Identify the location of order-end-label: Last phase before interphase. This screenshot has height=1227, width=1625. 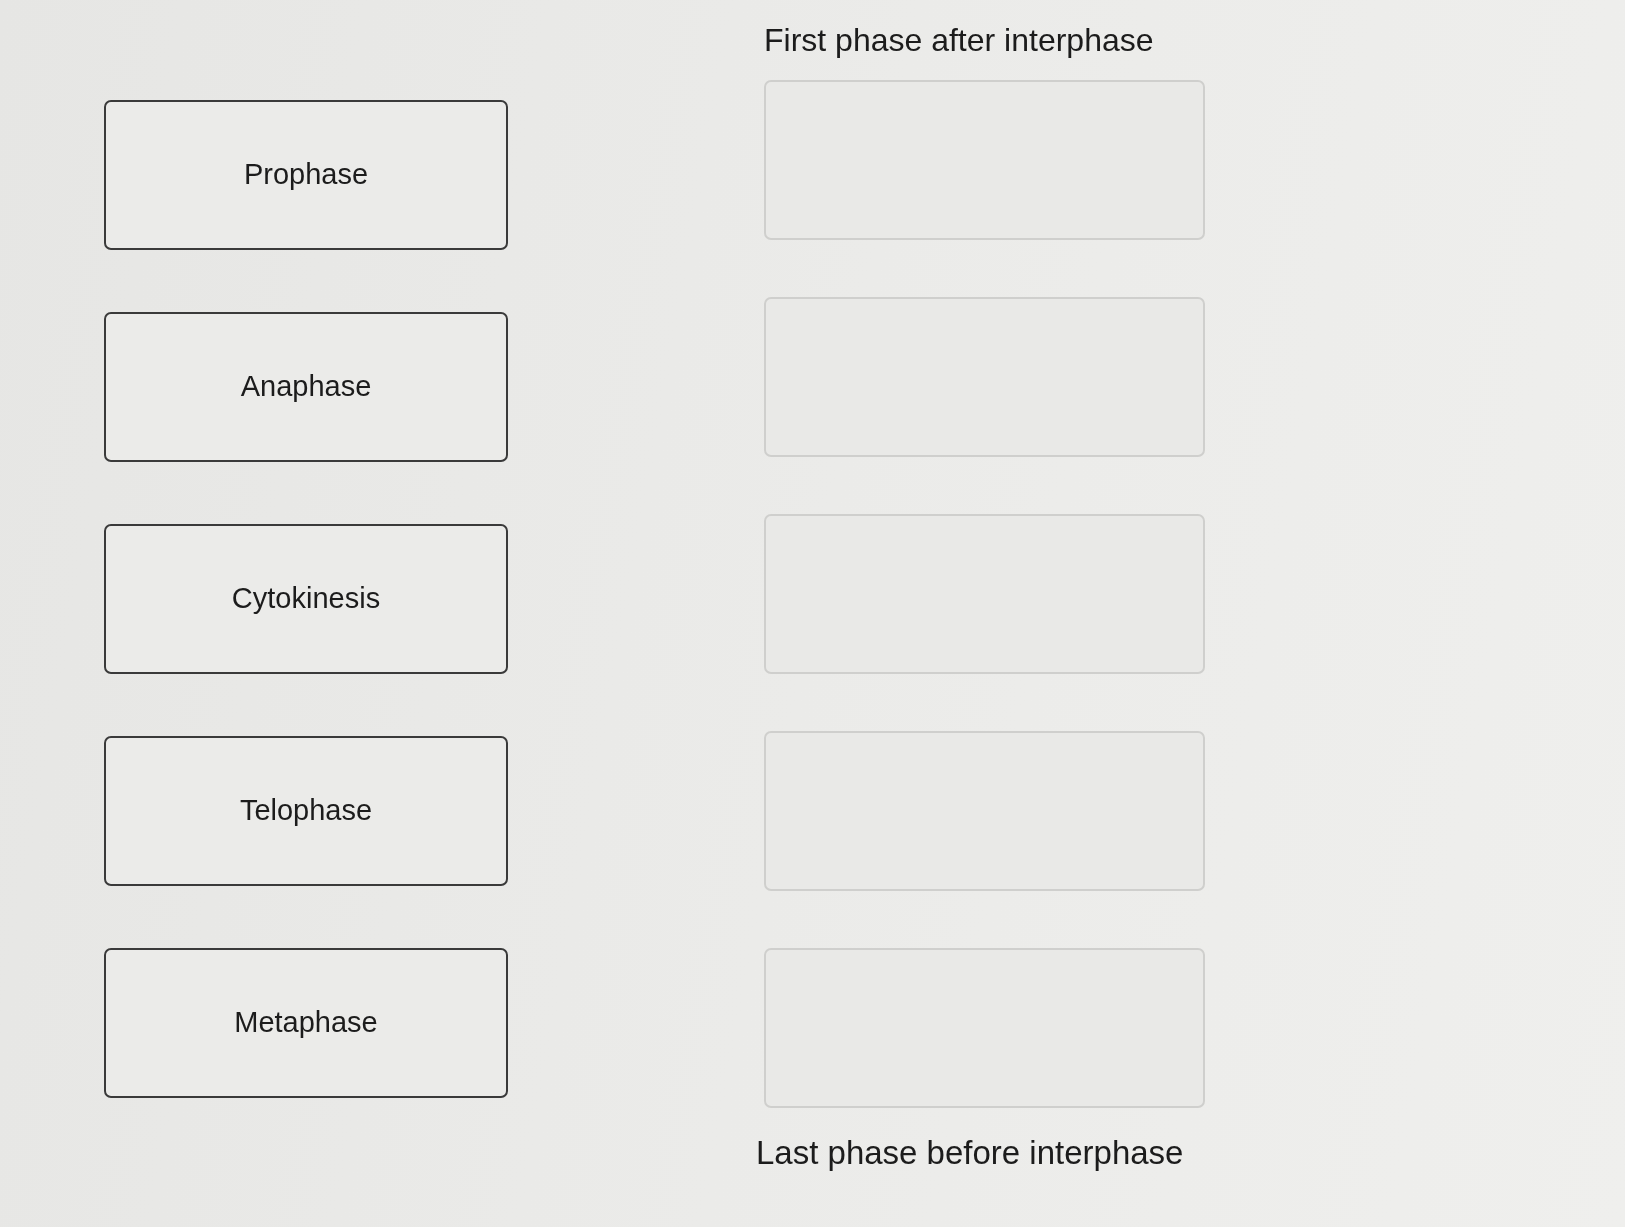
(970, 1152).